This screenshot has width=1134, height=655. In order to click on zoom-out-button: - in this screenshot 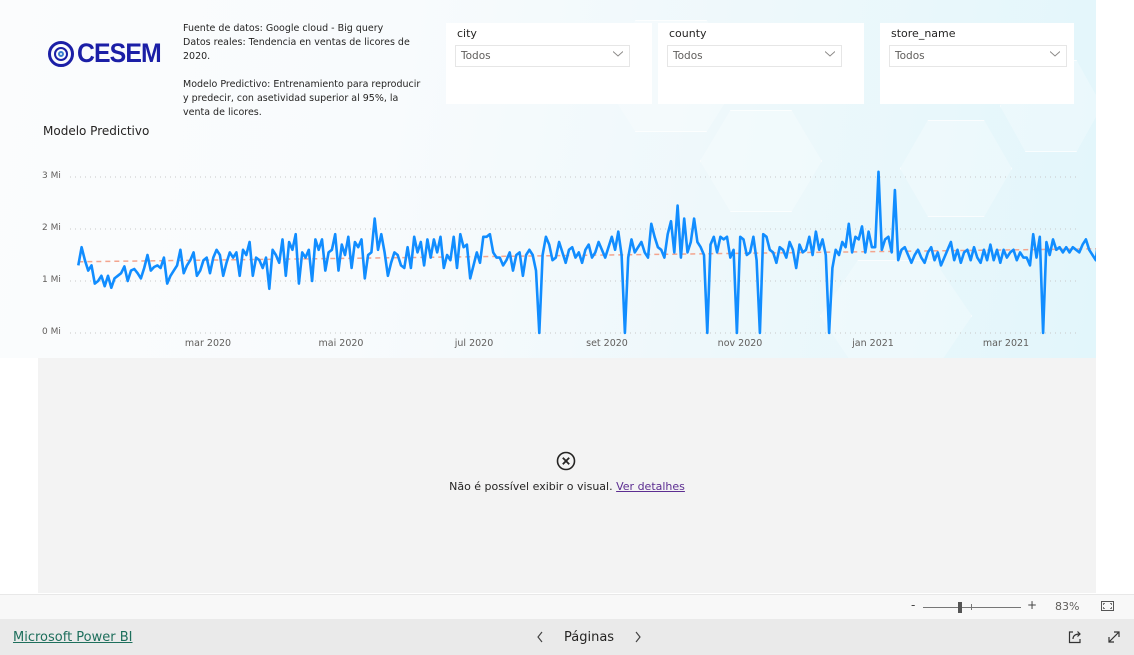, I will do `click(913, 605)`.